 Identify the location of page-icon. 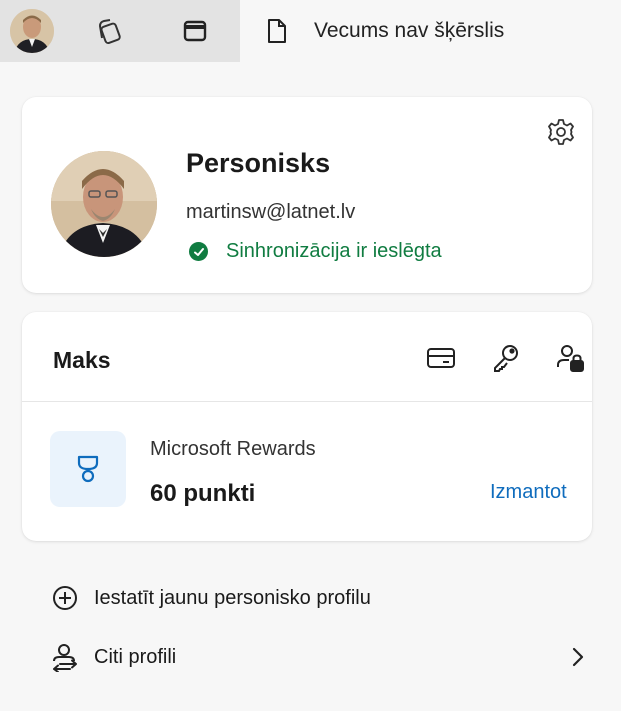
(277, 31).